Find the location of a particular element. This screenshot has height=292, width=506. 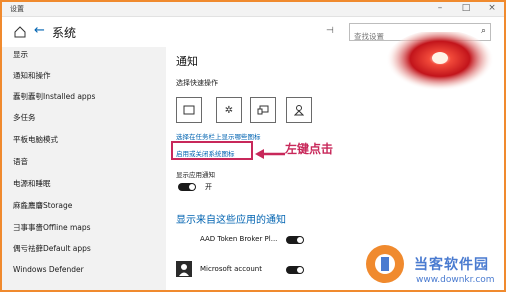

person-icon is located at coordinates (184, 270).